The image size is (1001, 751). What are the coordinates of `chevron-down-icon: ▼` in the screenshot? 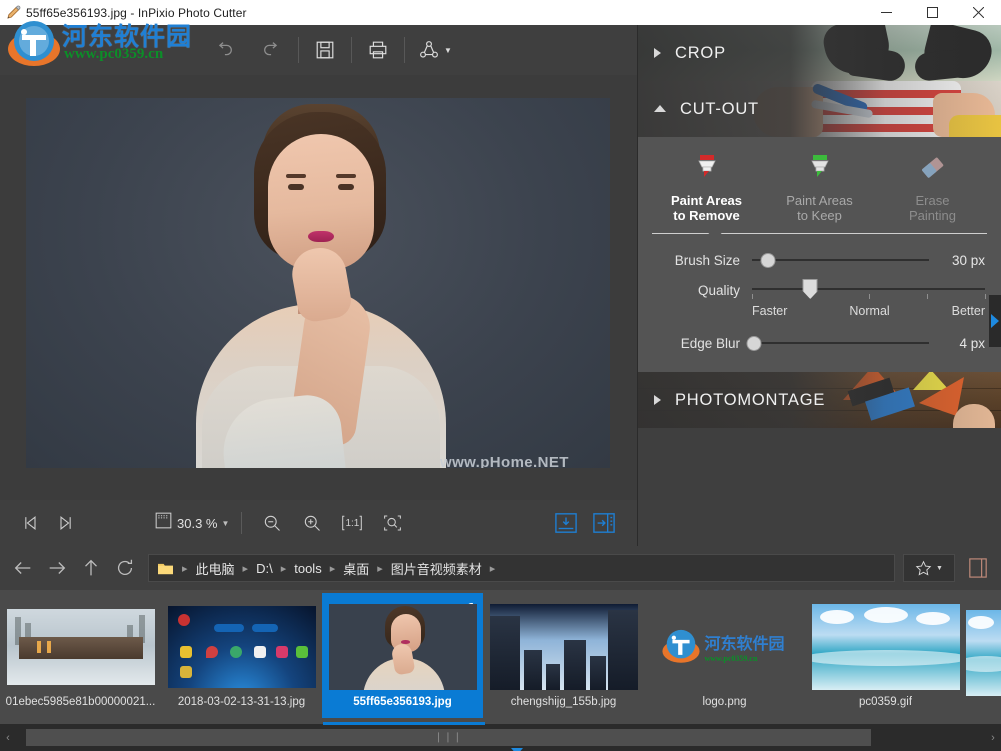 It's located at (225, 523).